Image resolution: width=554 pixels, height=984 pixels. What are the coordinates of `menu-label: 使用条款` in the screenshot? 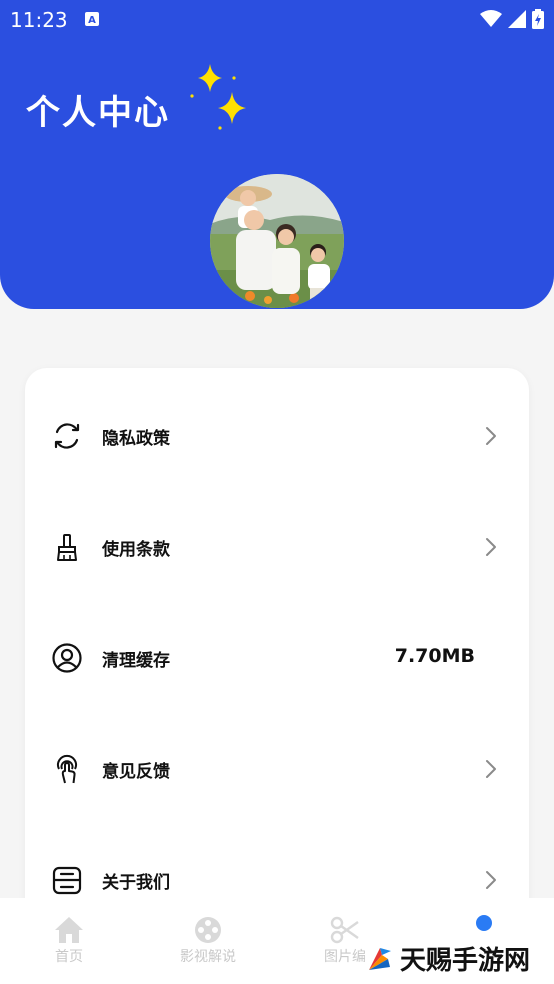 It's located at (136, 550).